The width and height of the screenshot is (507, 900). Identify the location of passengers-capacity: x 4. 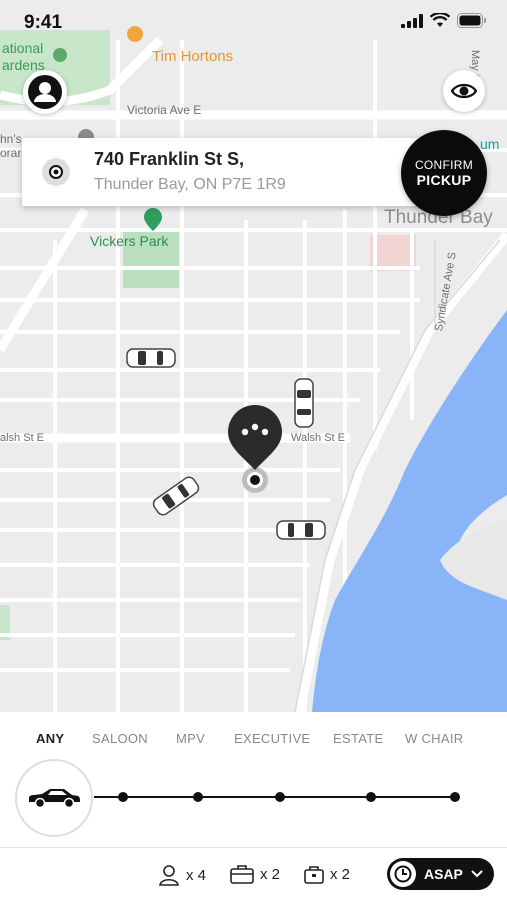
(182, 875).